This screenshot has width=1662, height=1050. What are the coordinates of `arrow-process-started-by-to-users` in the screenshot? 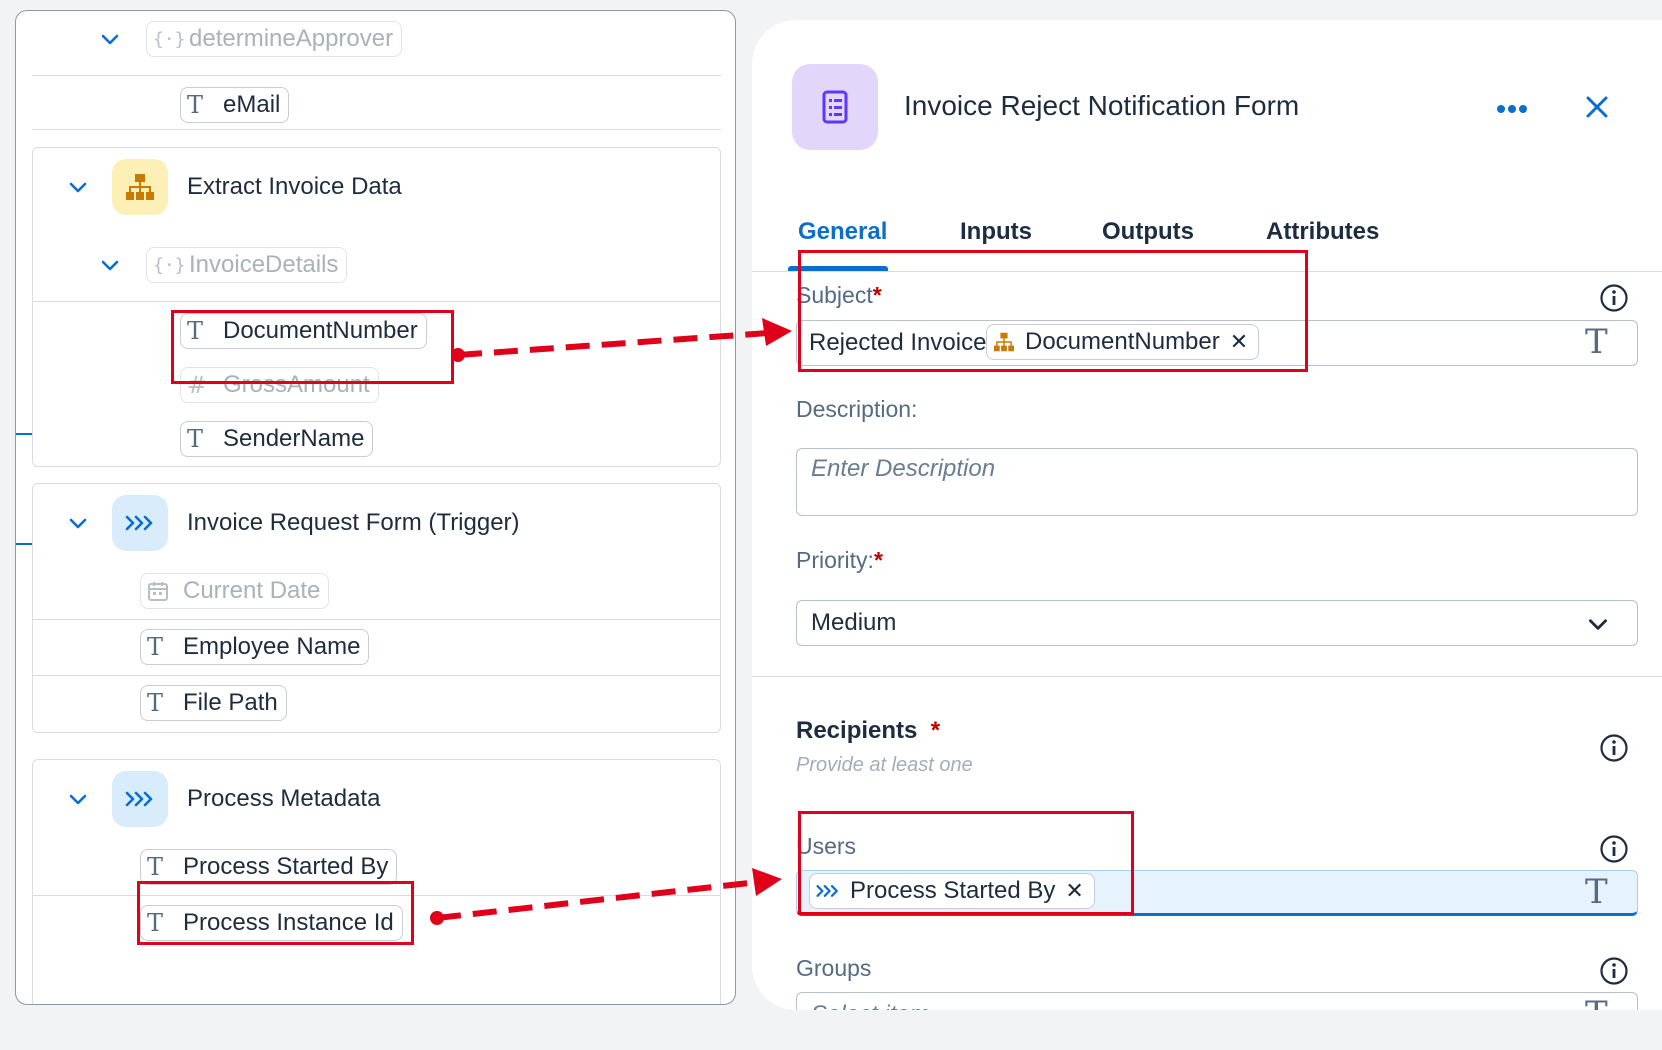 It's located at (606, 896).